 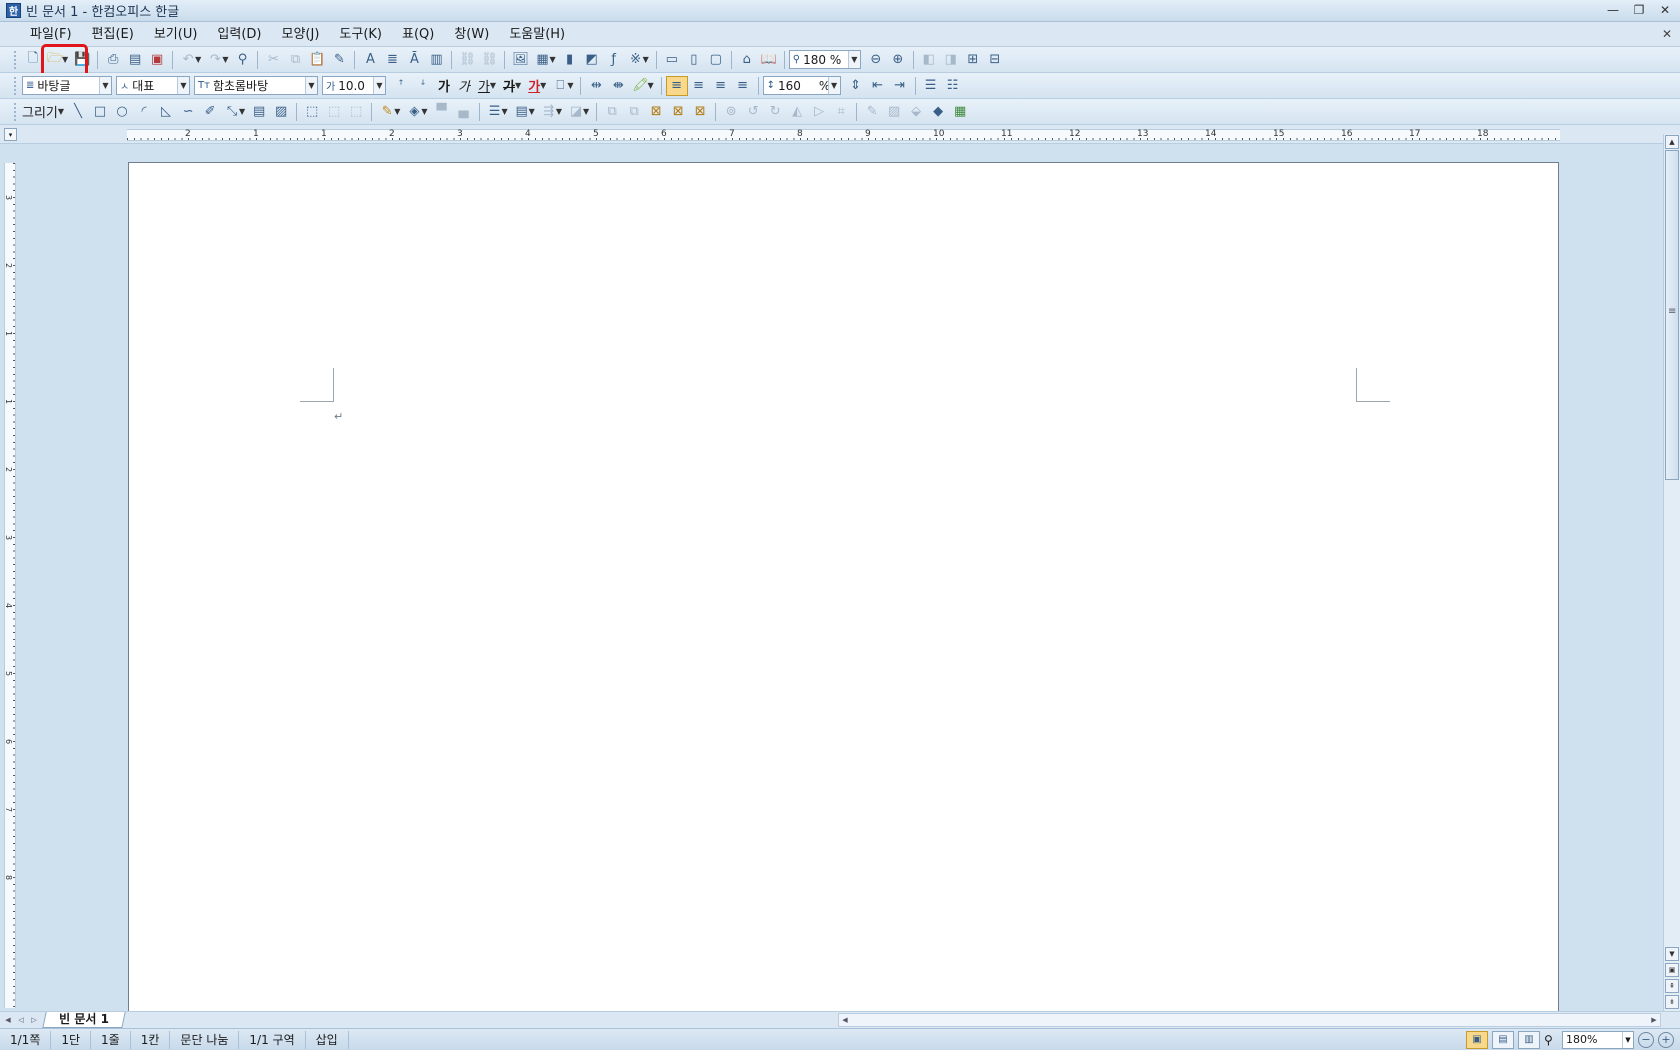 I want to click on menu-table: 표(Q), so click(x=418, y=34).